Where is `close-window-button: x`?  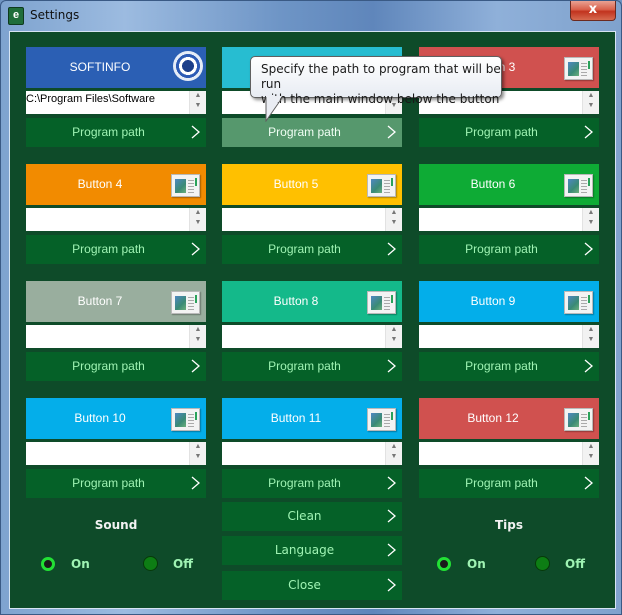
close-window-button: x is located at coordinates (593, 11).